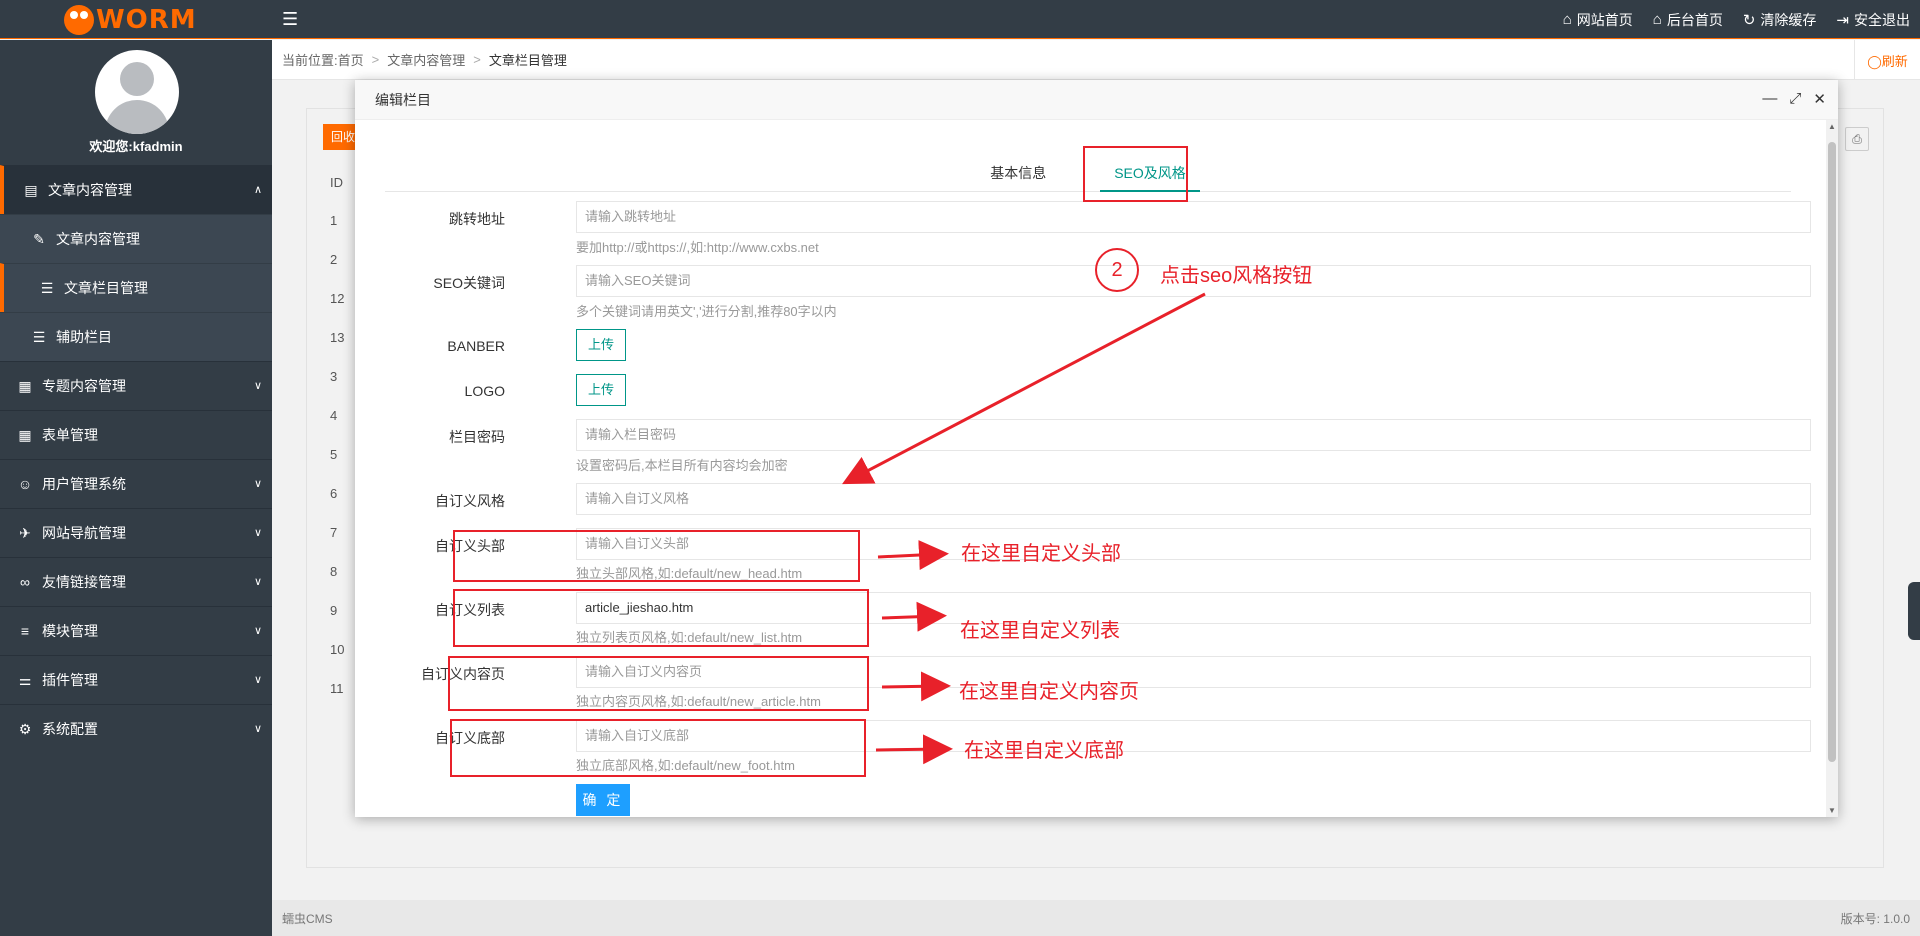  I want to click on breadcrumb-current: 文章栏目管理, so click(527, 60).